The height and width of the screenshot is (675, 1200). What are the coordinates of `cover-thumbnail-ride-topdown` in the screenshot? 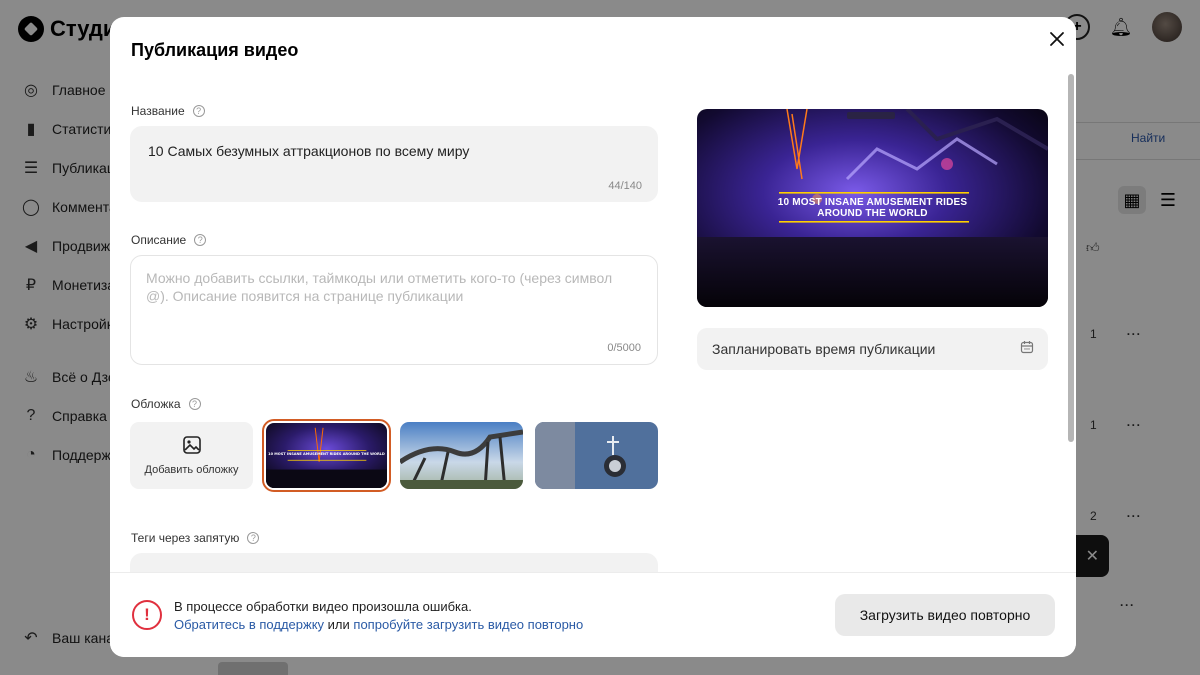 It's located at (596, 455).